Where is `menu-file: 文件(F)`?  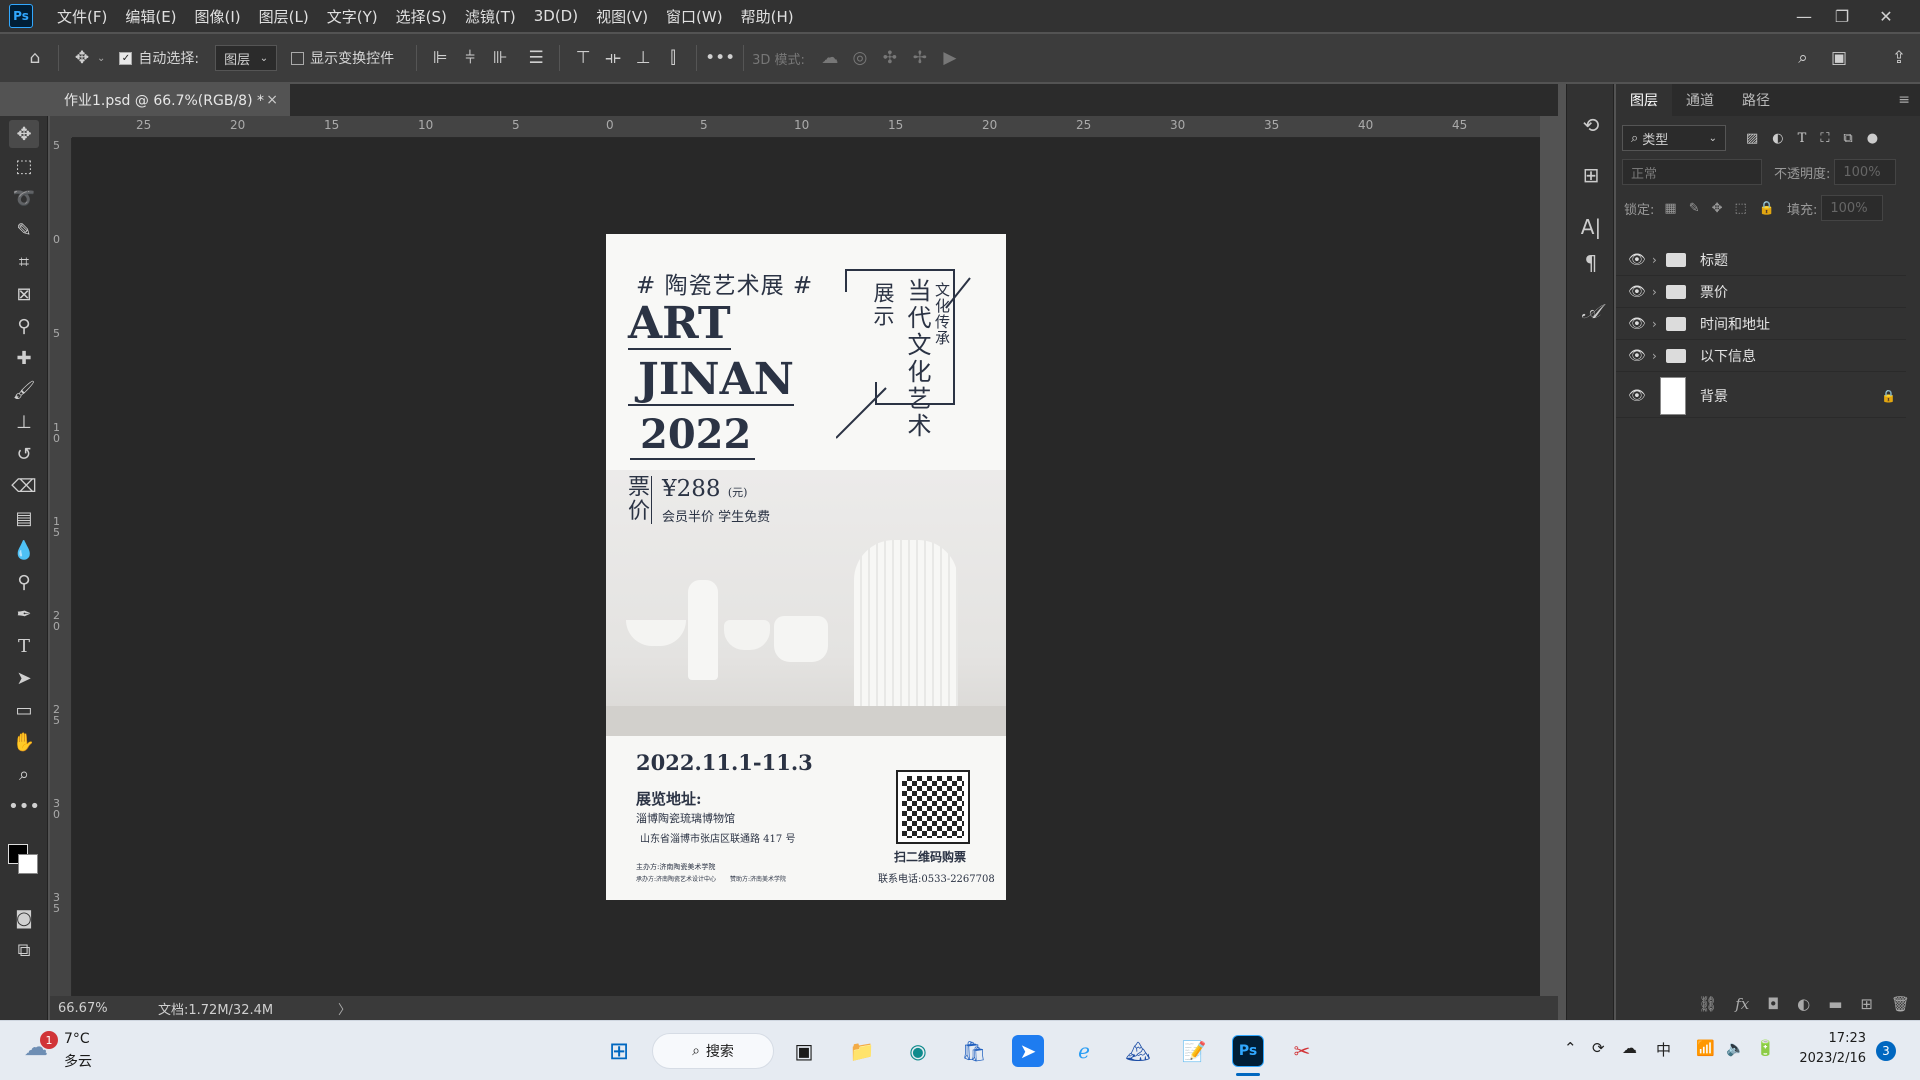 menu-file: 文件(F) is located at coordinates (82, 16).